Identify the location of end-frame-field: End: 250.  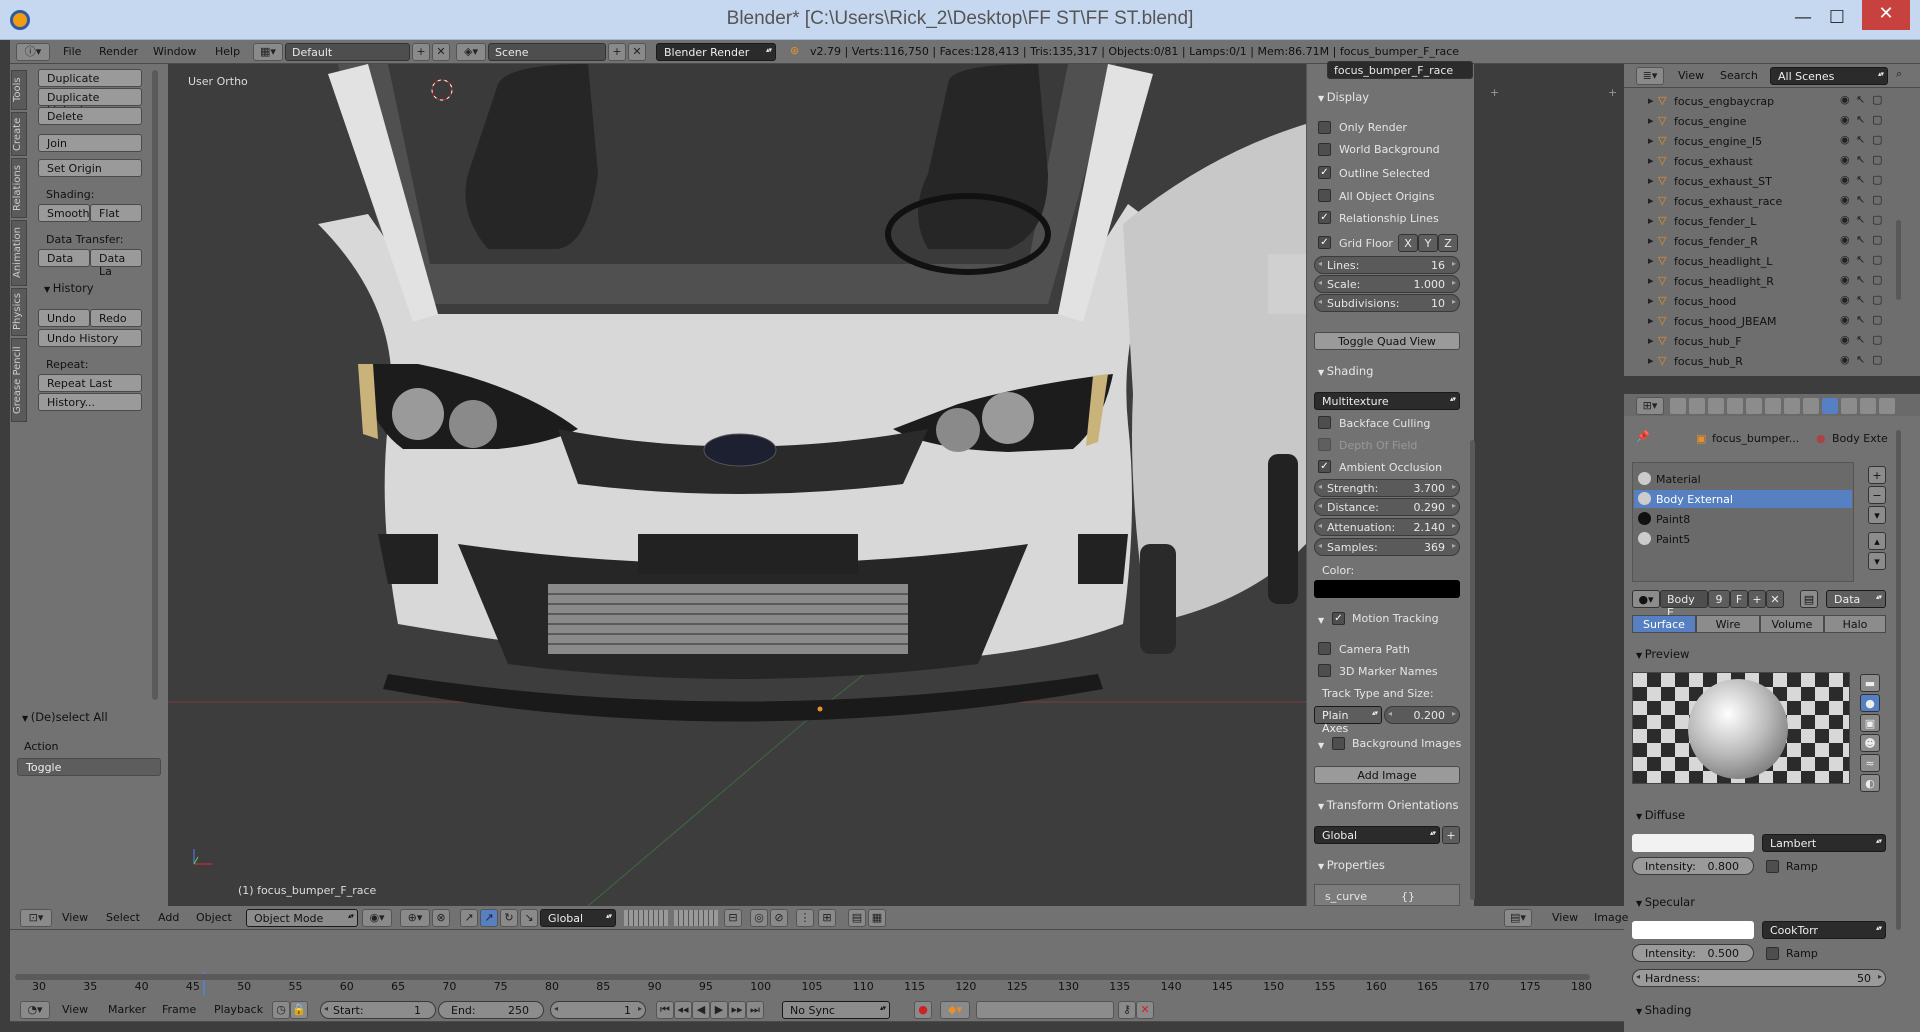
(491, 1010).